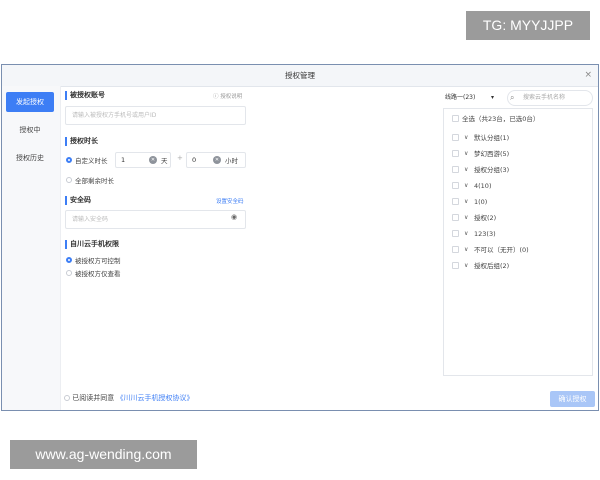 The image size is (600, 480). I want to click on view-permission-radio, so click(69, 273).